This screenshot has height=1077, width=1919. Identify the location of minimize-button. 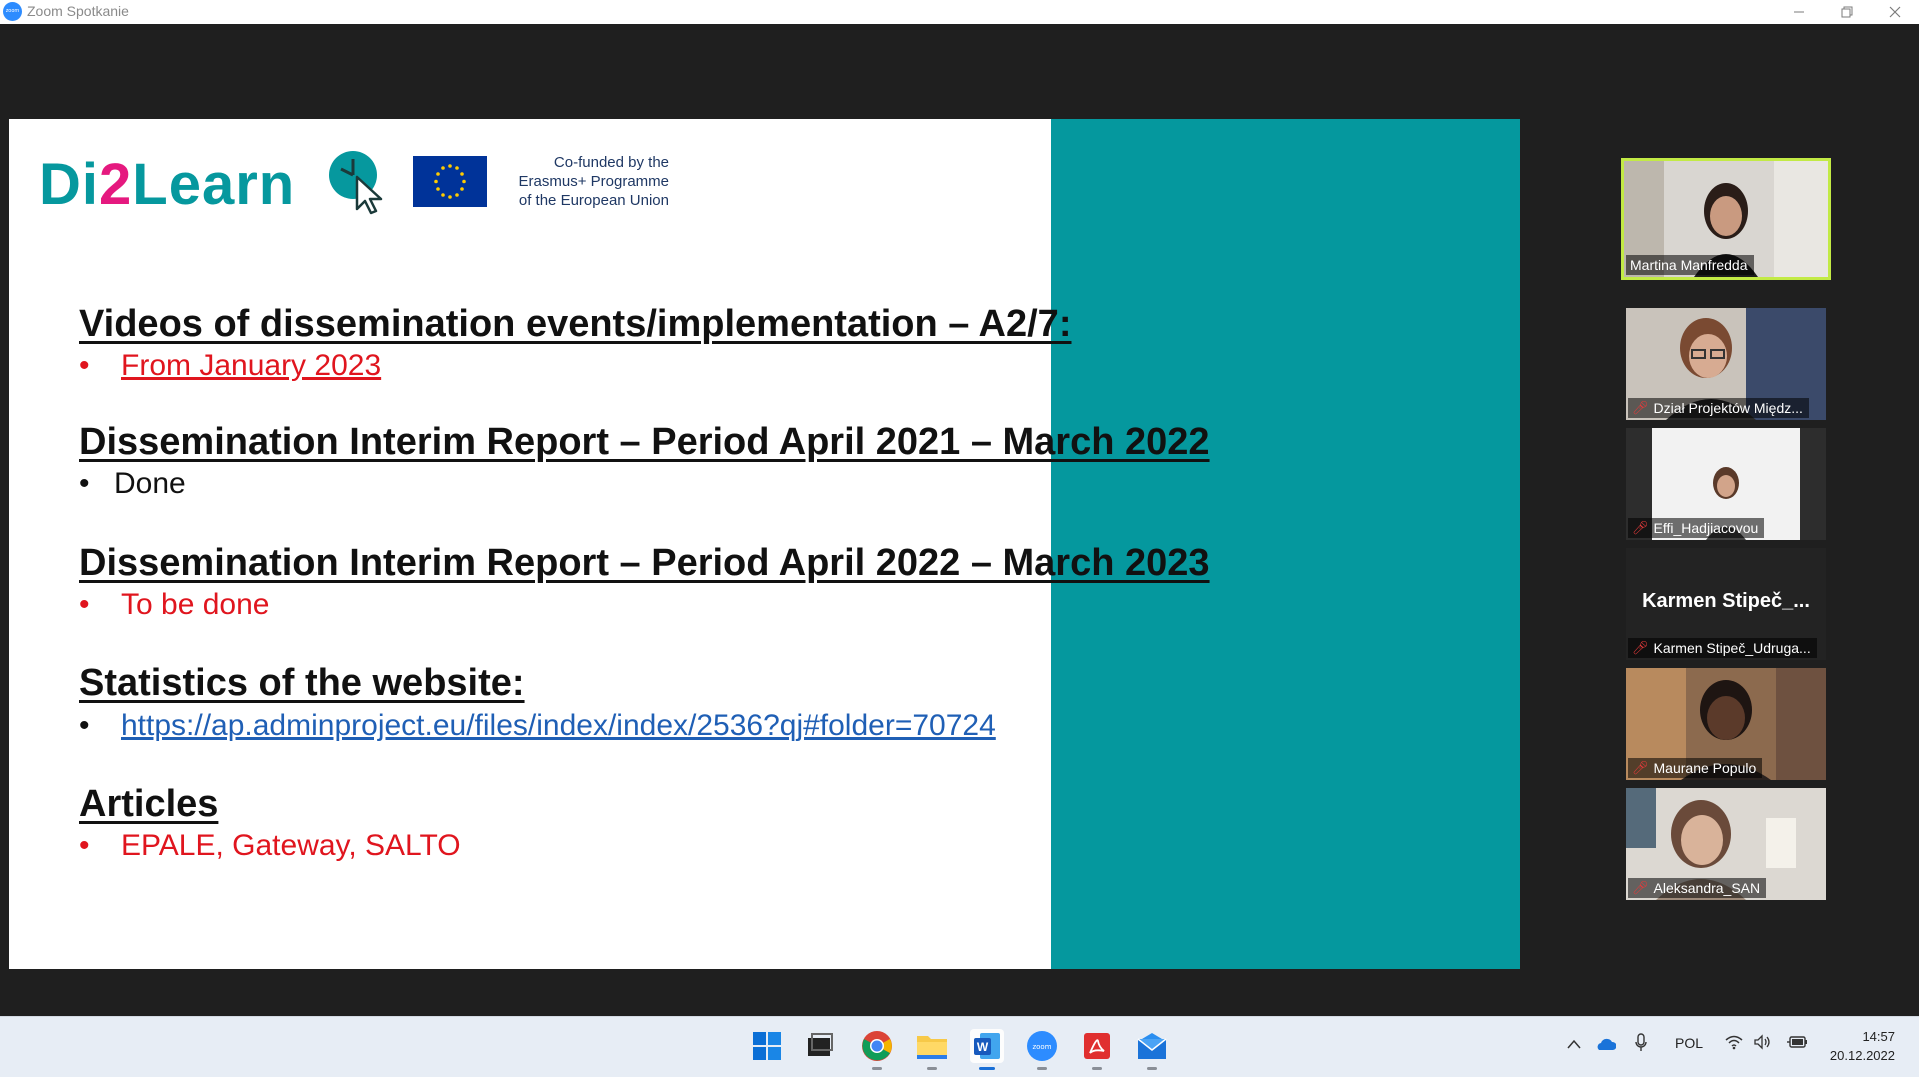
(1799, 12).